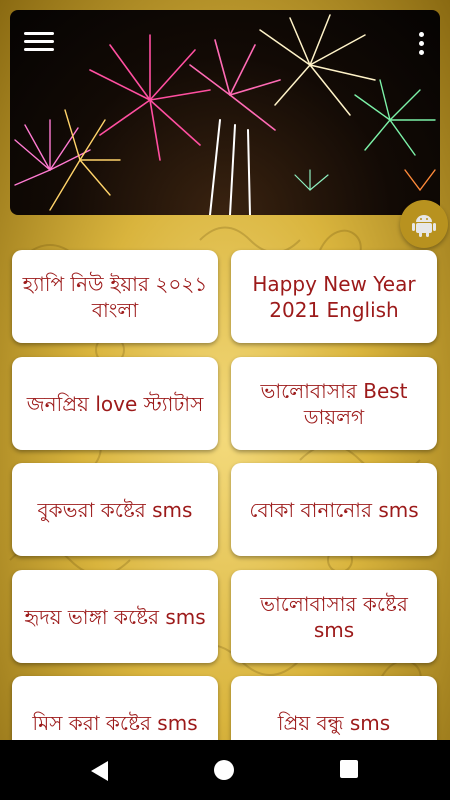 The height and width of the screenshot is (800, 450). I want to click on card-label: ভালোবাসার Best ডায়লগ, so click(334, 403).